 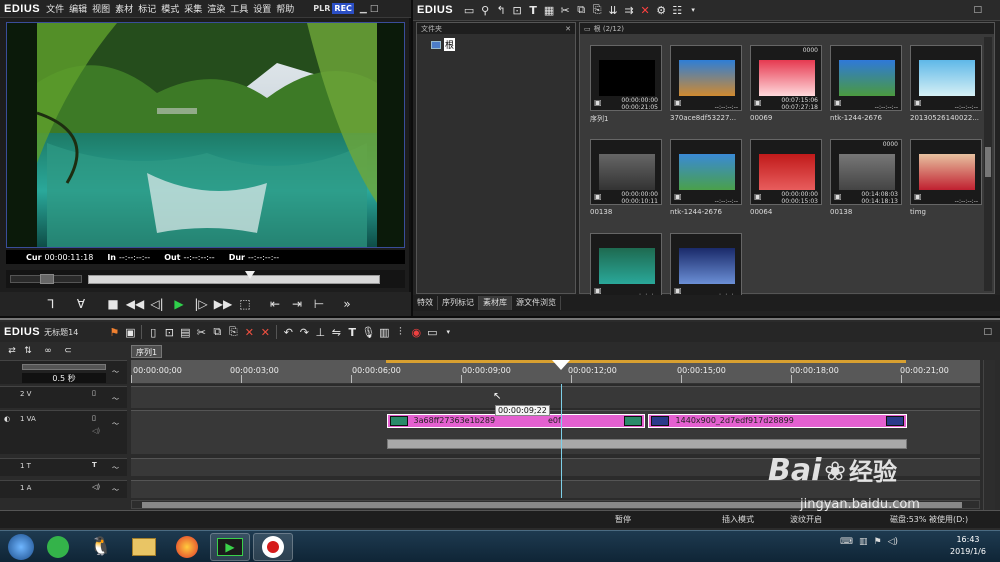 What do you see at coordinates (647, 444) in the screenshot?
I see `audio-waveform-strip` at bounding box center [647, 444].